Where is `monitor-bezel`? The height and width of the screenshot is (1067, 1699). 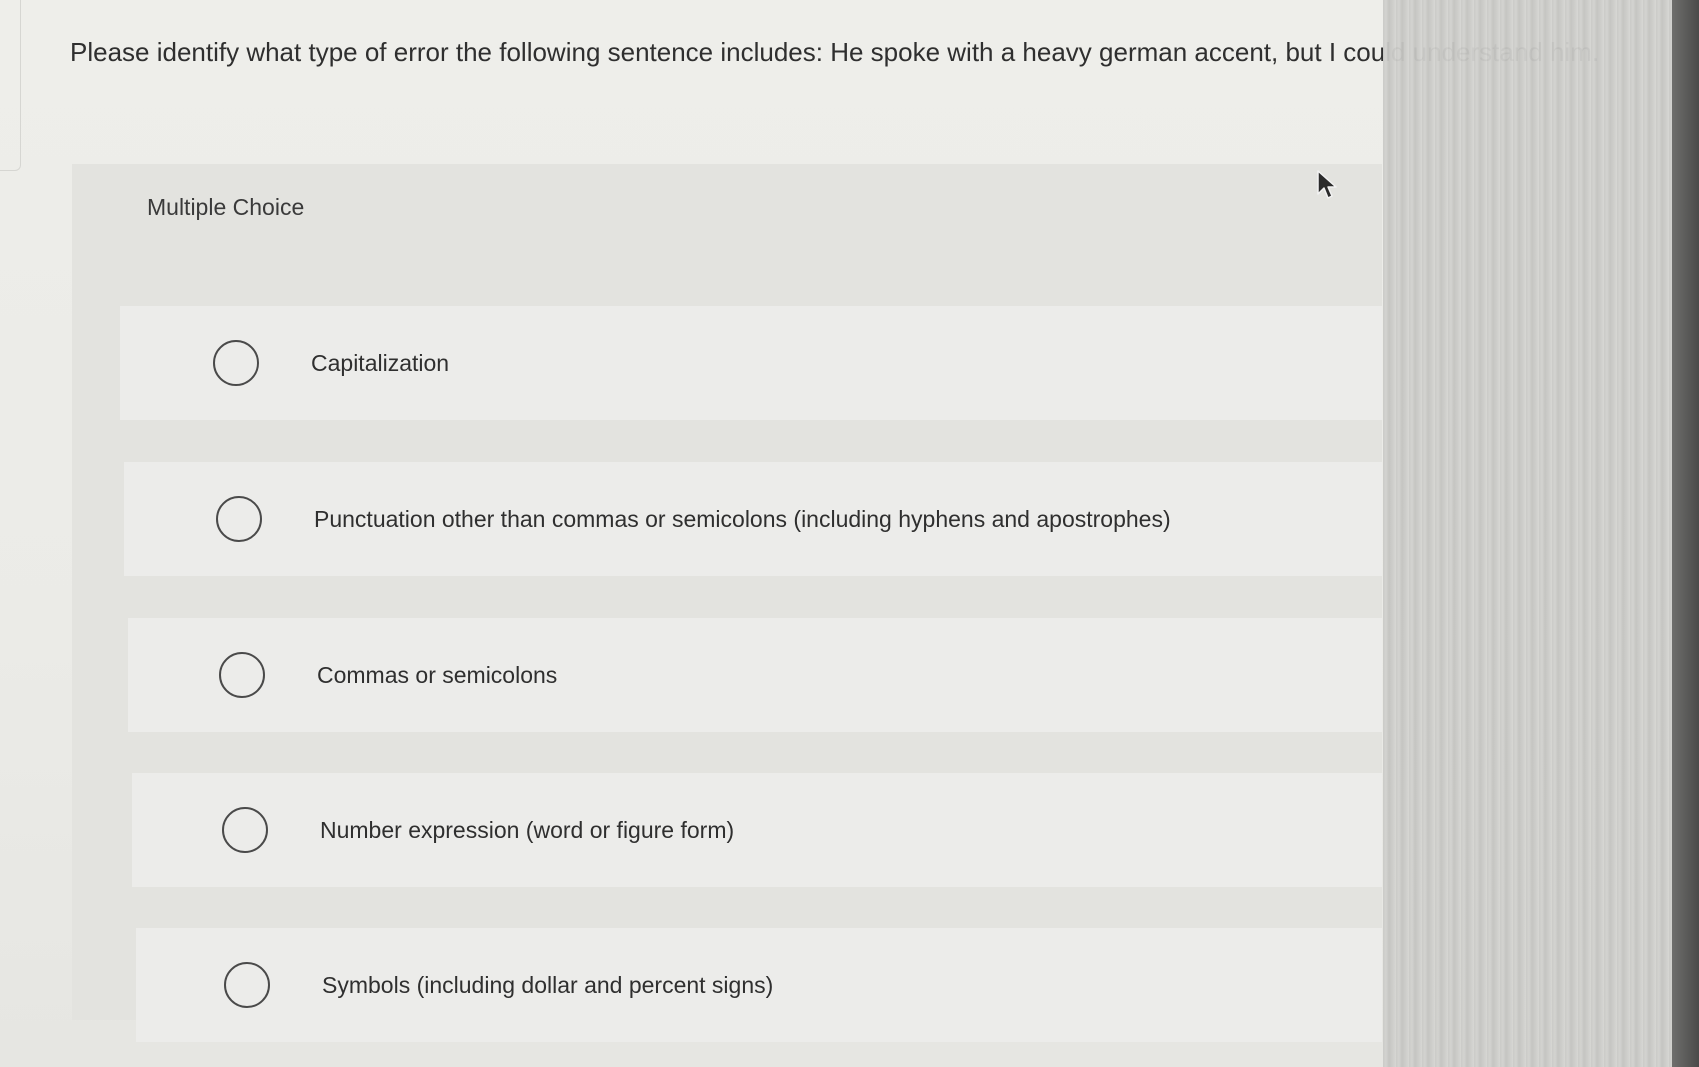
monitor-bezel is located at coordinates (1685, 533).